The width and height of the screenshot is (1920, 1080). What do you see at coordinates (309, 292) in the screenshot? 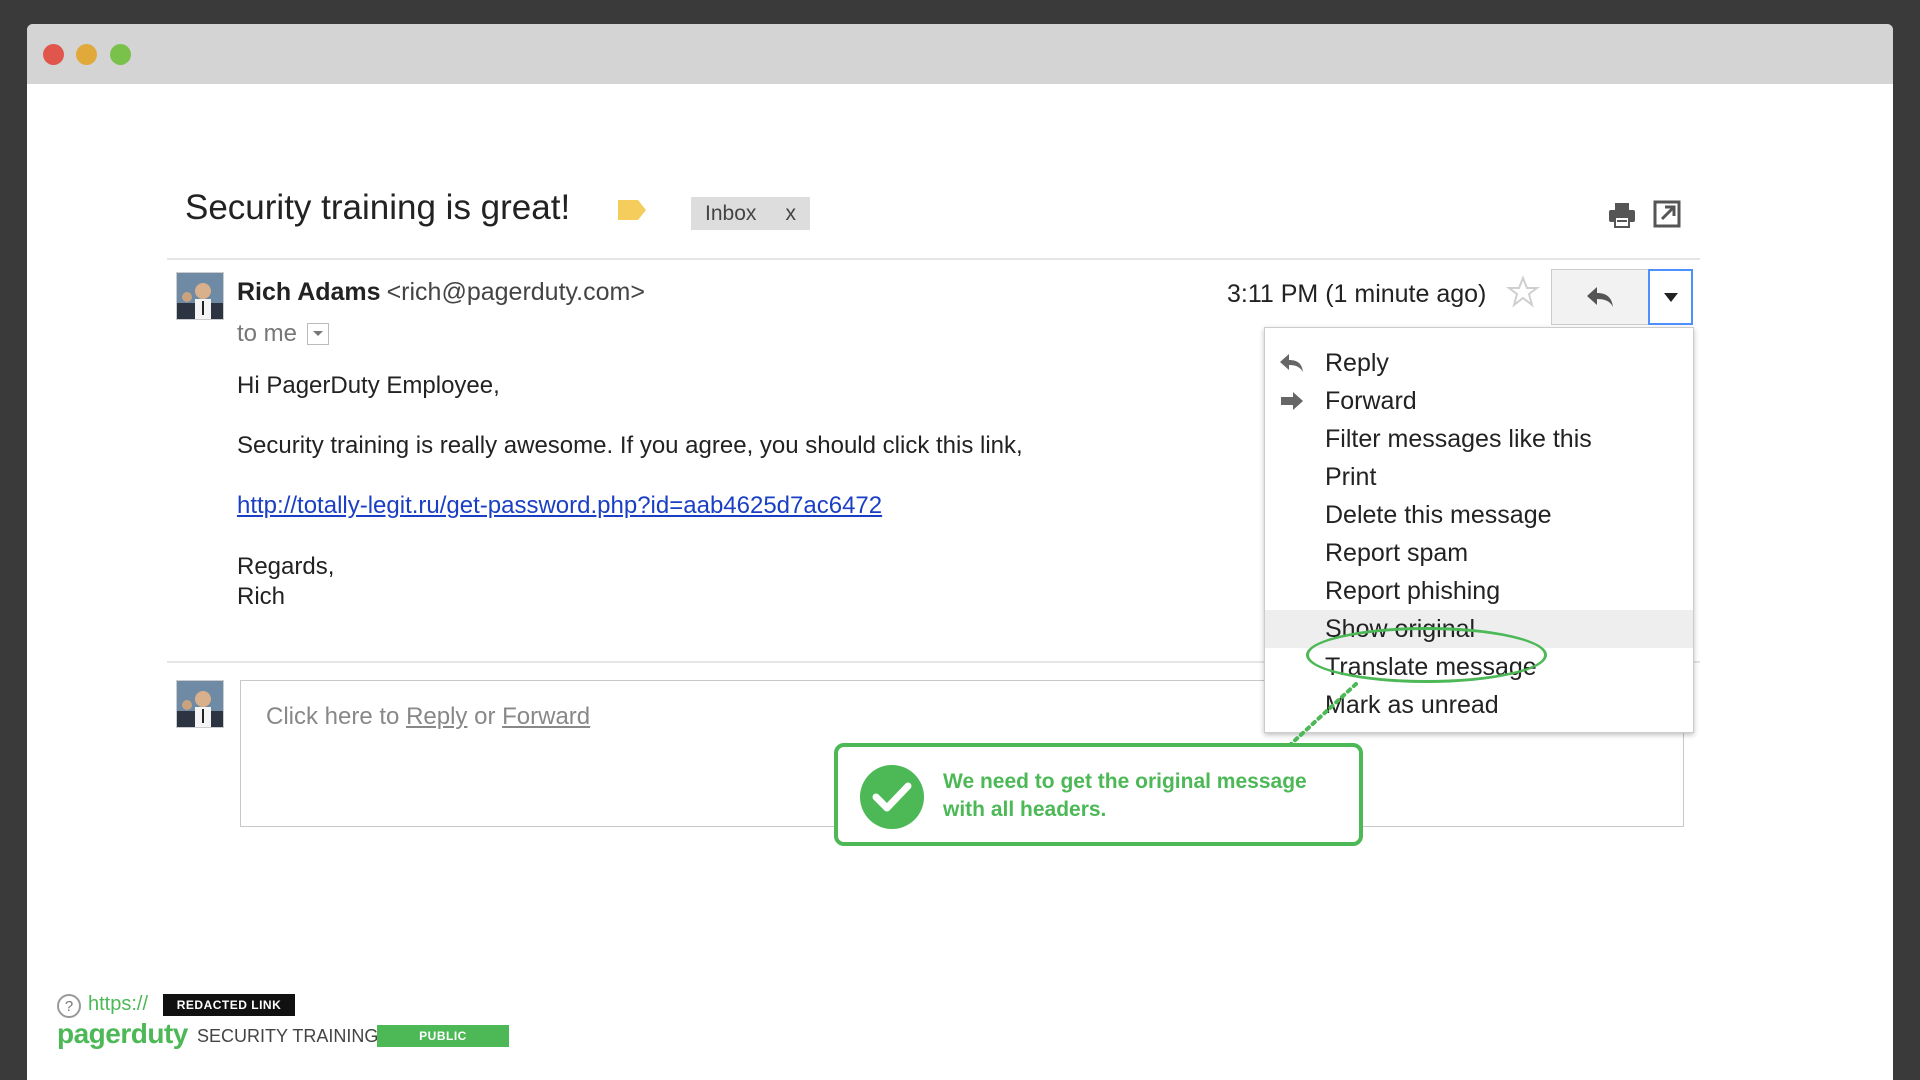
I see `sender-name: Rich Adams` at bounding box center [309, 292].